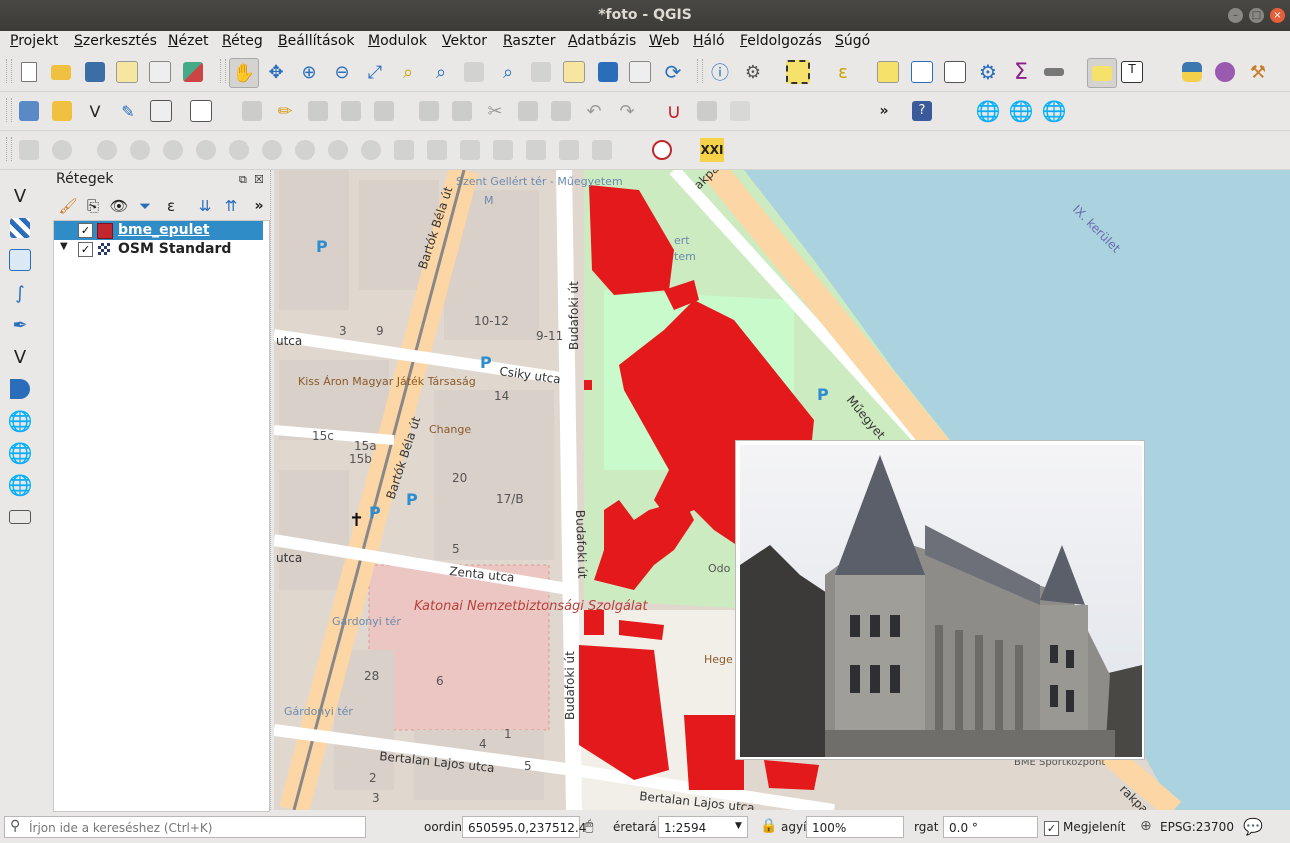  I want to click on snapping-icon: ∪, so click(674, 111).